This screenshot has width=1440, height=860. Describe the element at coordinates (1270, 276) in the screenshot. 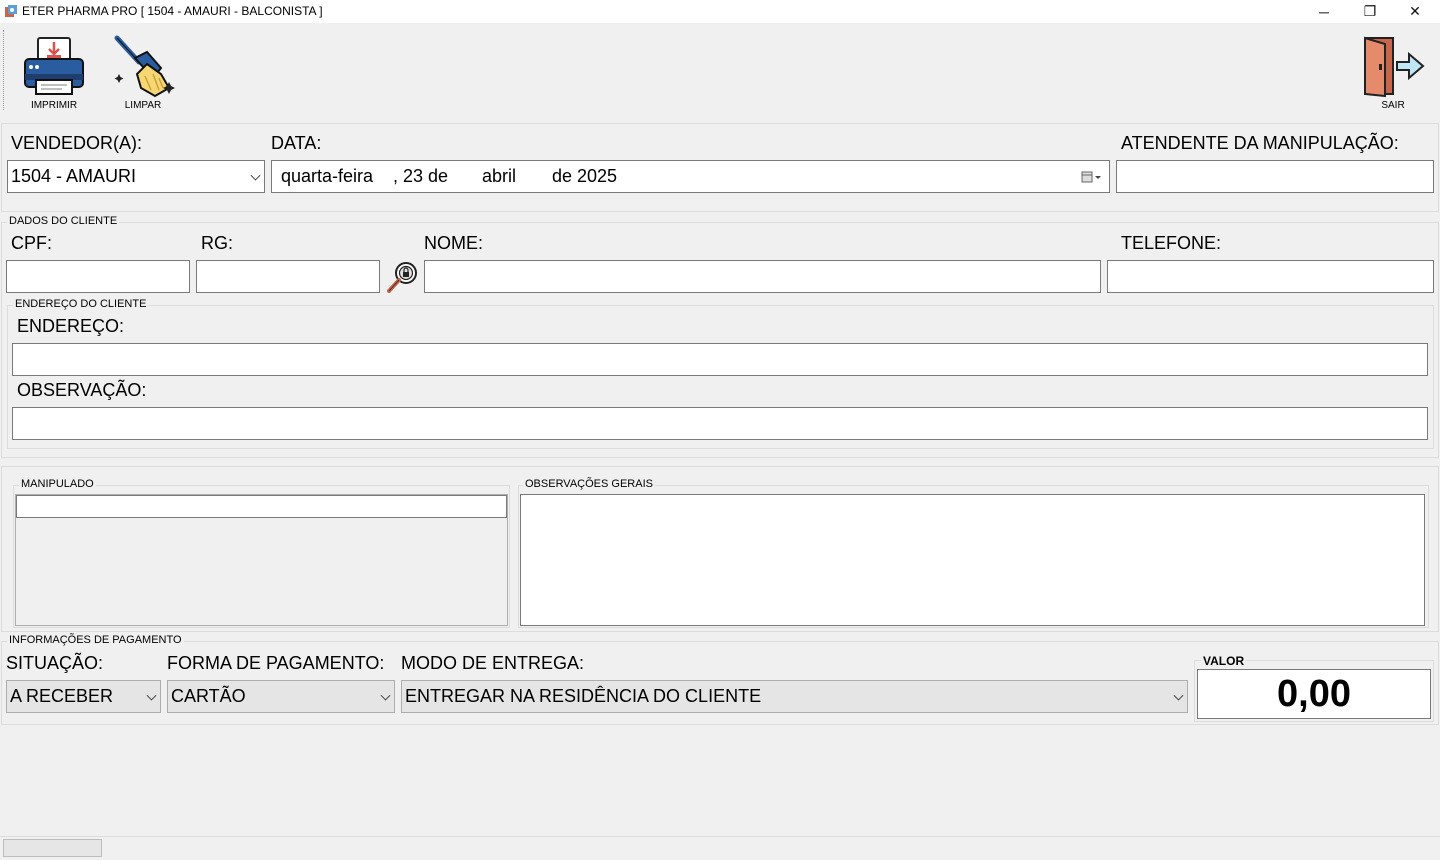

I see `phone-field` at that location.